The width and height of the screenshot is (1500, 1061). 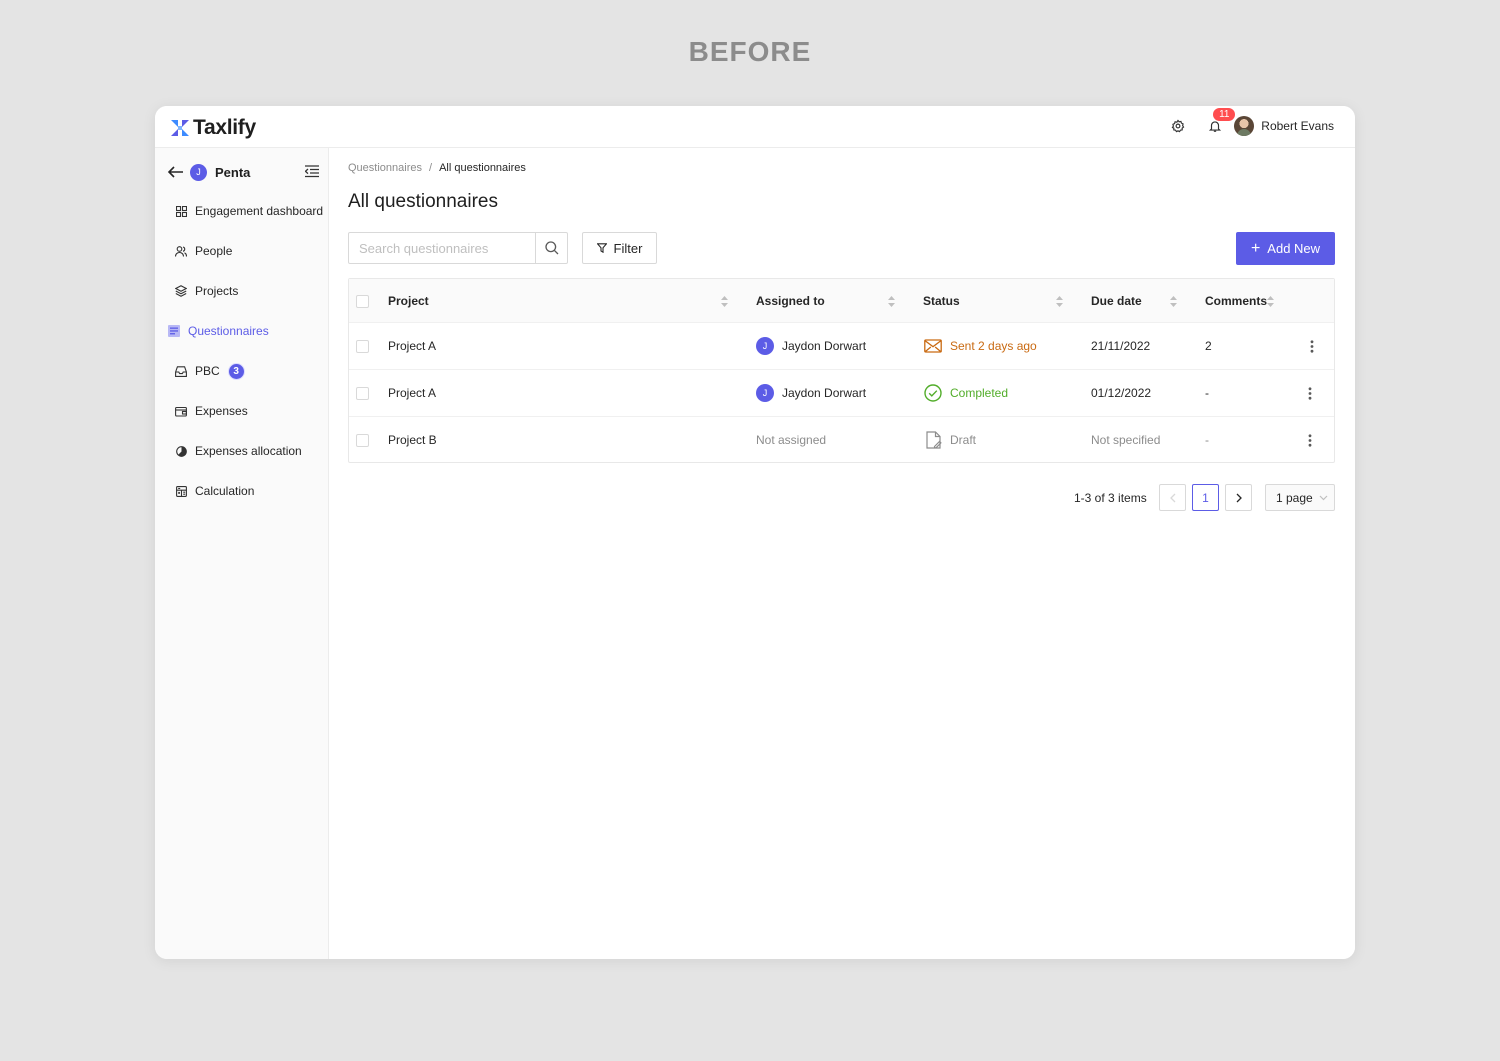 I want to click on filter-label: Filter, so click(x=628, y=248).